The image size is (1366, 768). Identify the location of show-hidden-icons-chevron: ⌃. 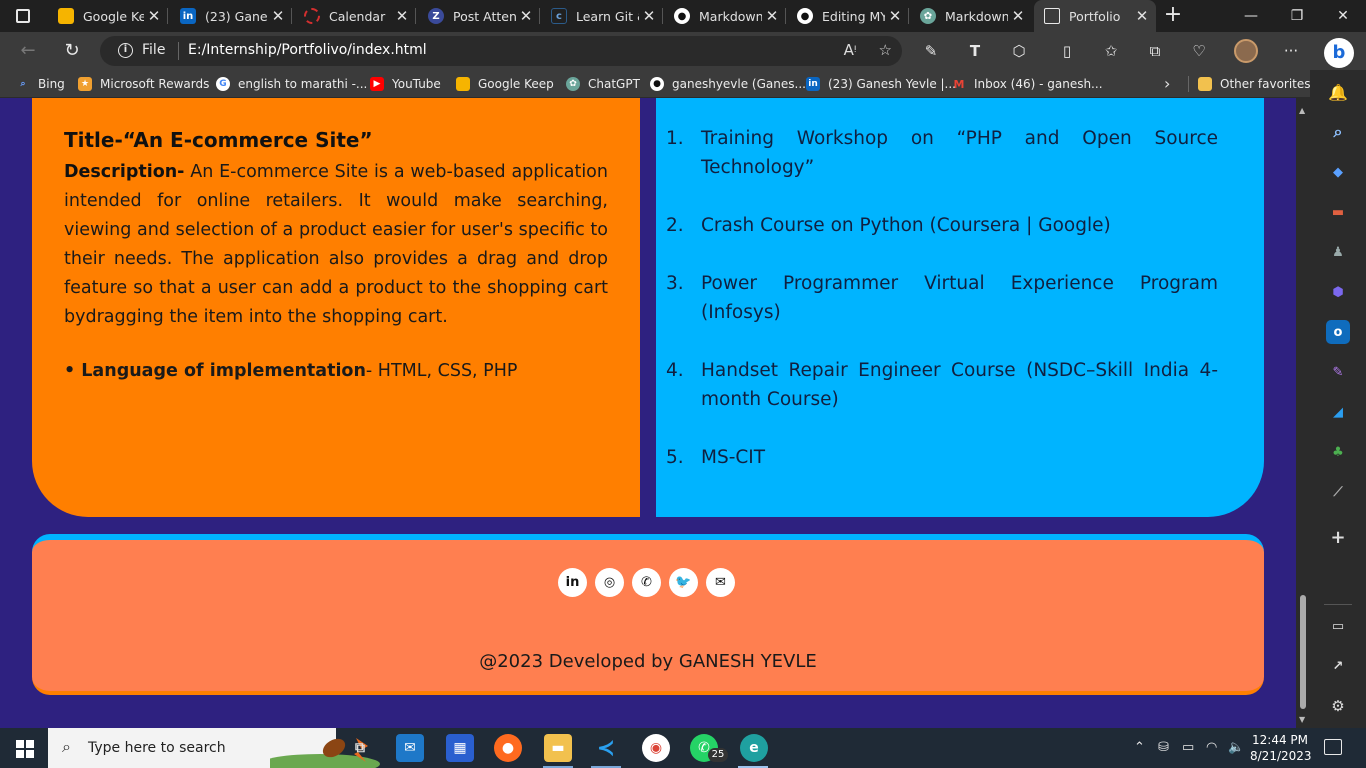
(1139, 747).